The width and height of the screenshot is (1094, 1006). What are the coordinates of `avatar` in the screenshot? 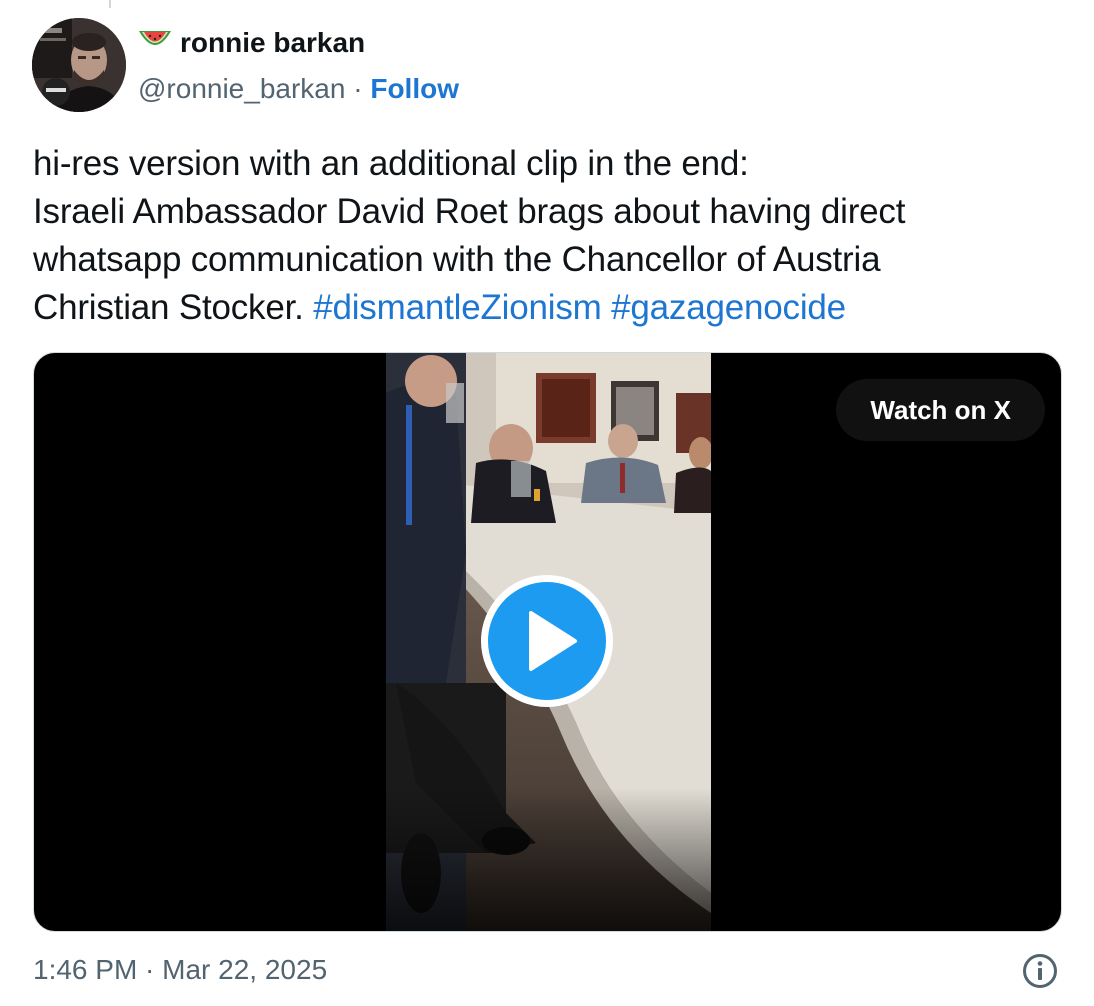 It's located at (79, 65).